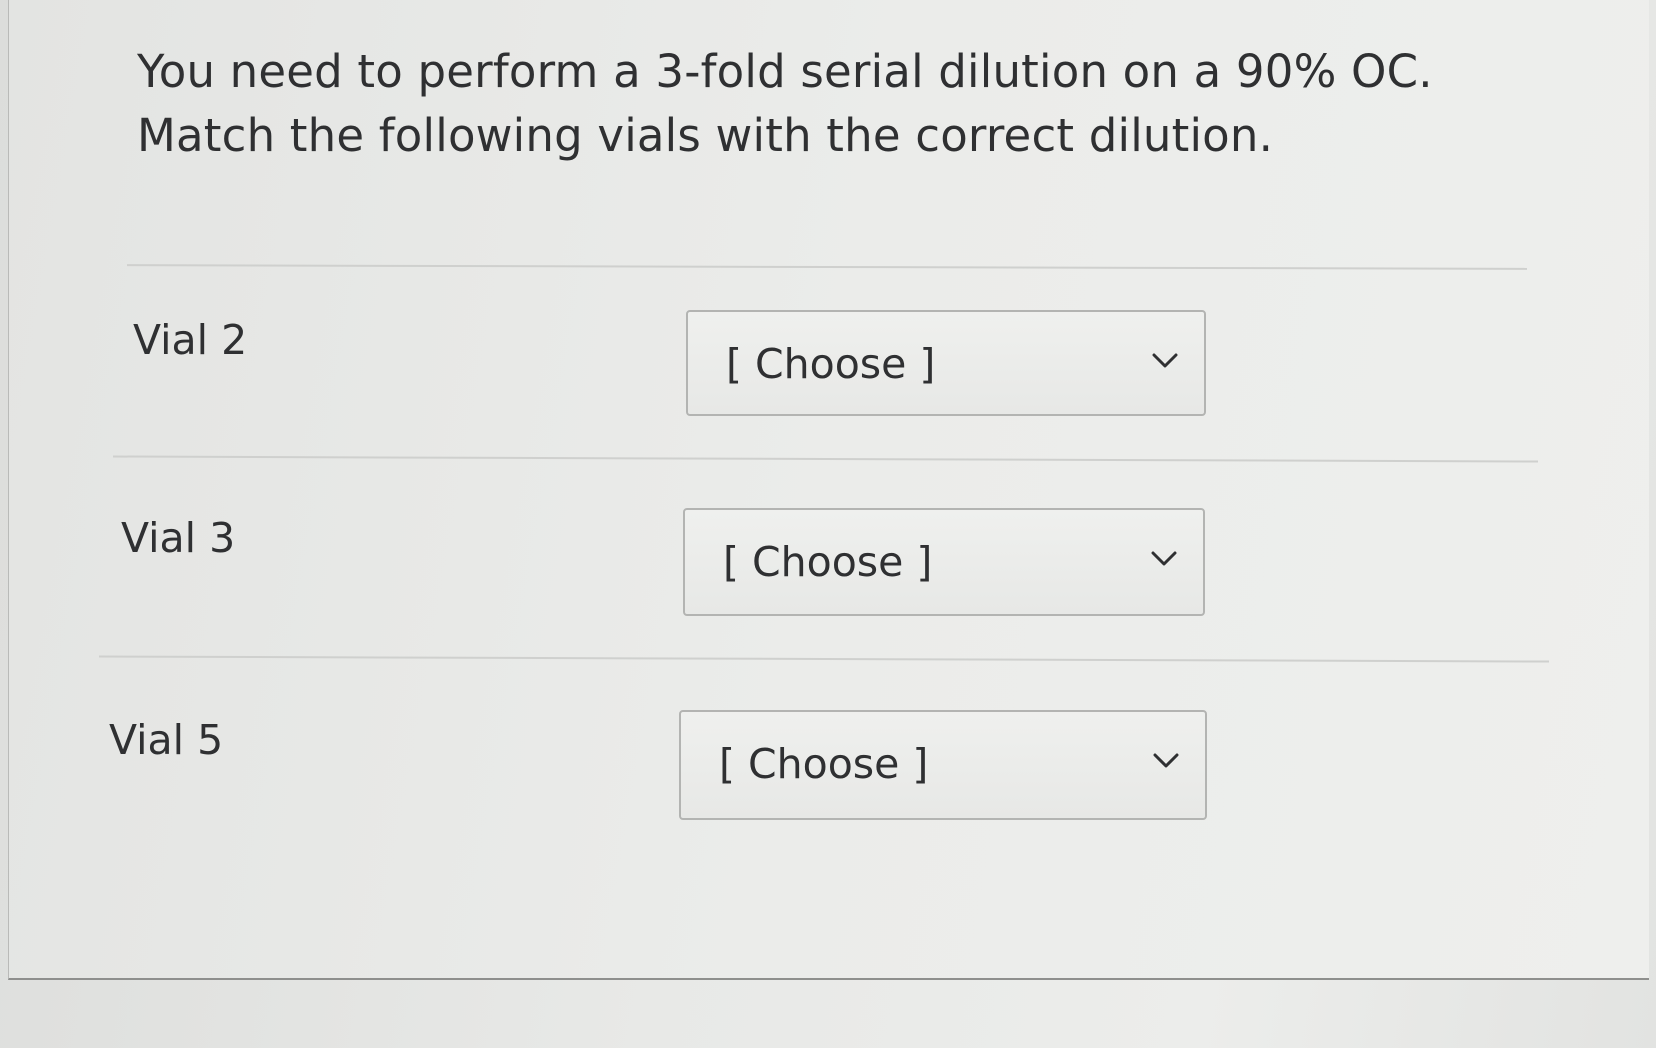 This screenshot has width=1656, height=1048. What do you see at coordinates (943, 765) in the screenshot?
I see `dilution-select-vial-5: [ Choose ]` at bounding box center [943, 765].